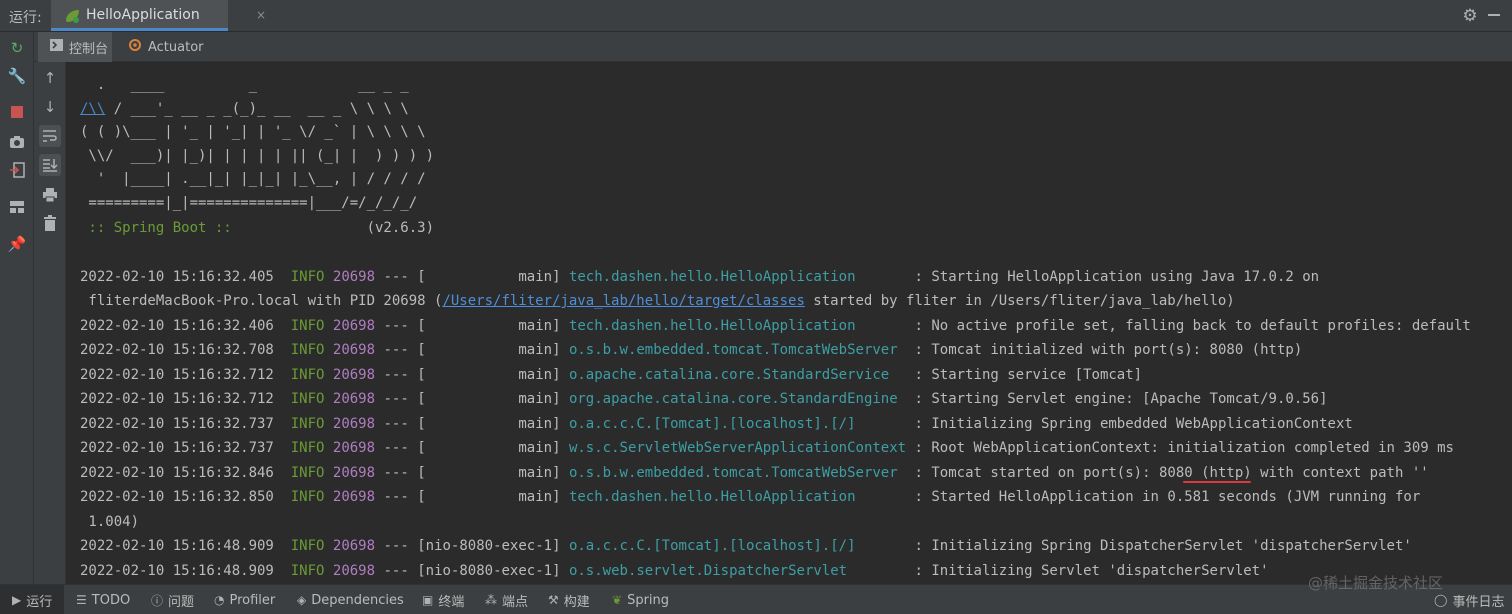 The image size is (1512, 614). What do you see at coordinates (1494, 15) in the screenshot?
I see `minimize-icon` at bounding box center [1494, 15].